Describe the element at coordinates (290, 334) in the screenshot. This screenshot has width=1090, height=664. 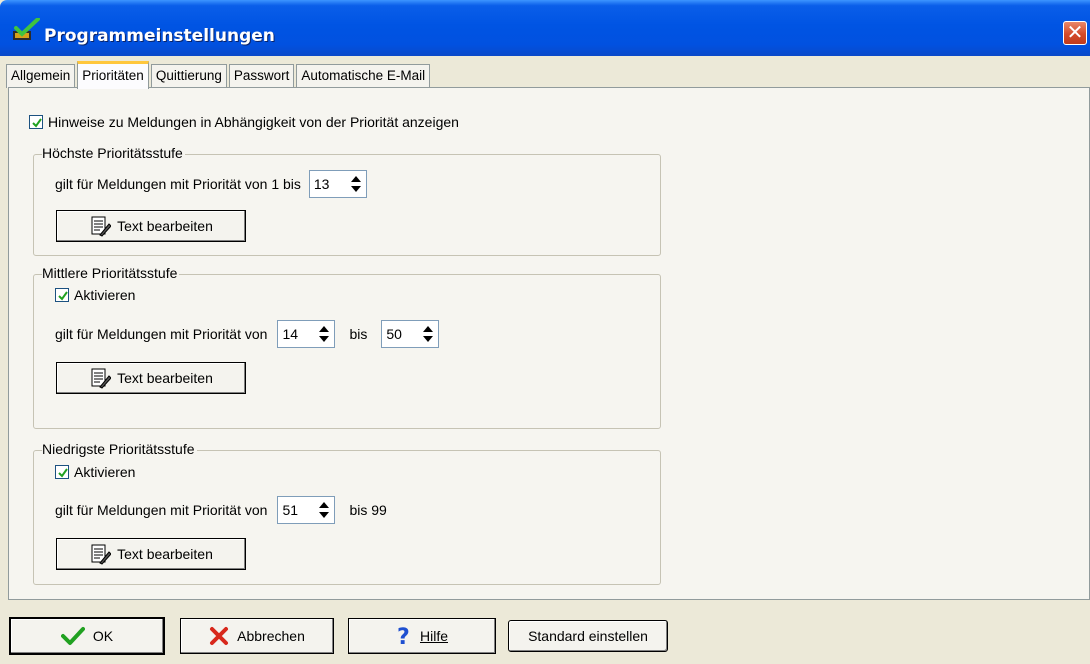
I see `medium-from-value: 14` at that location.